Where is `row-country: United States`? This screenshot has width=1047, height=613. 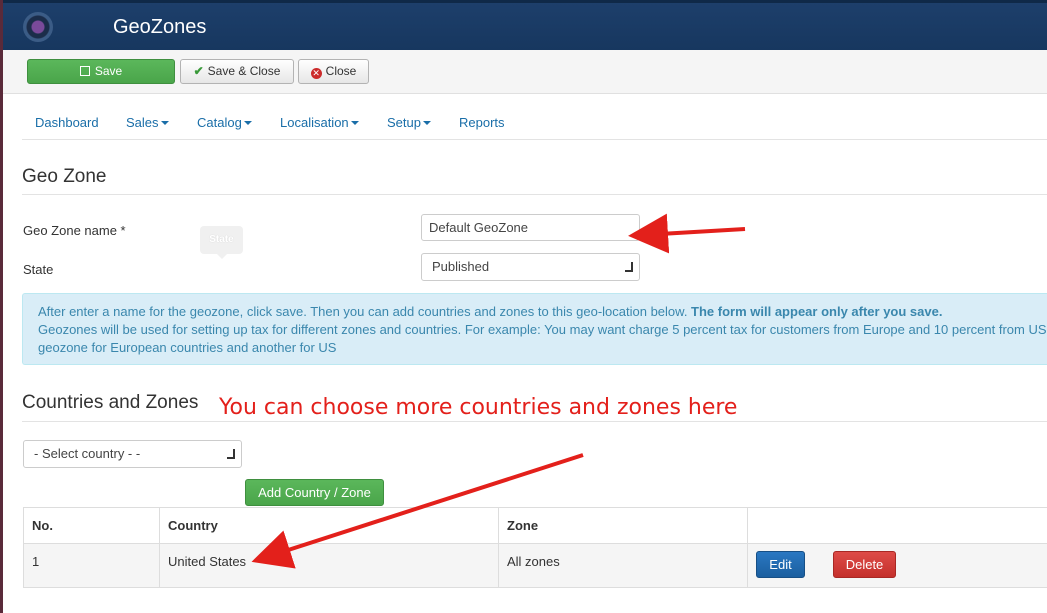
row-country: United States is located at coordinates (329, 565).